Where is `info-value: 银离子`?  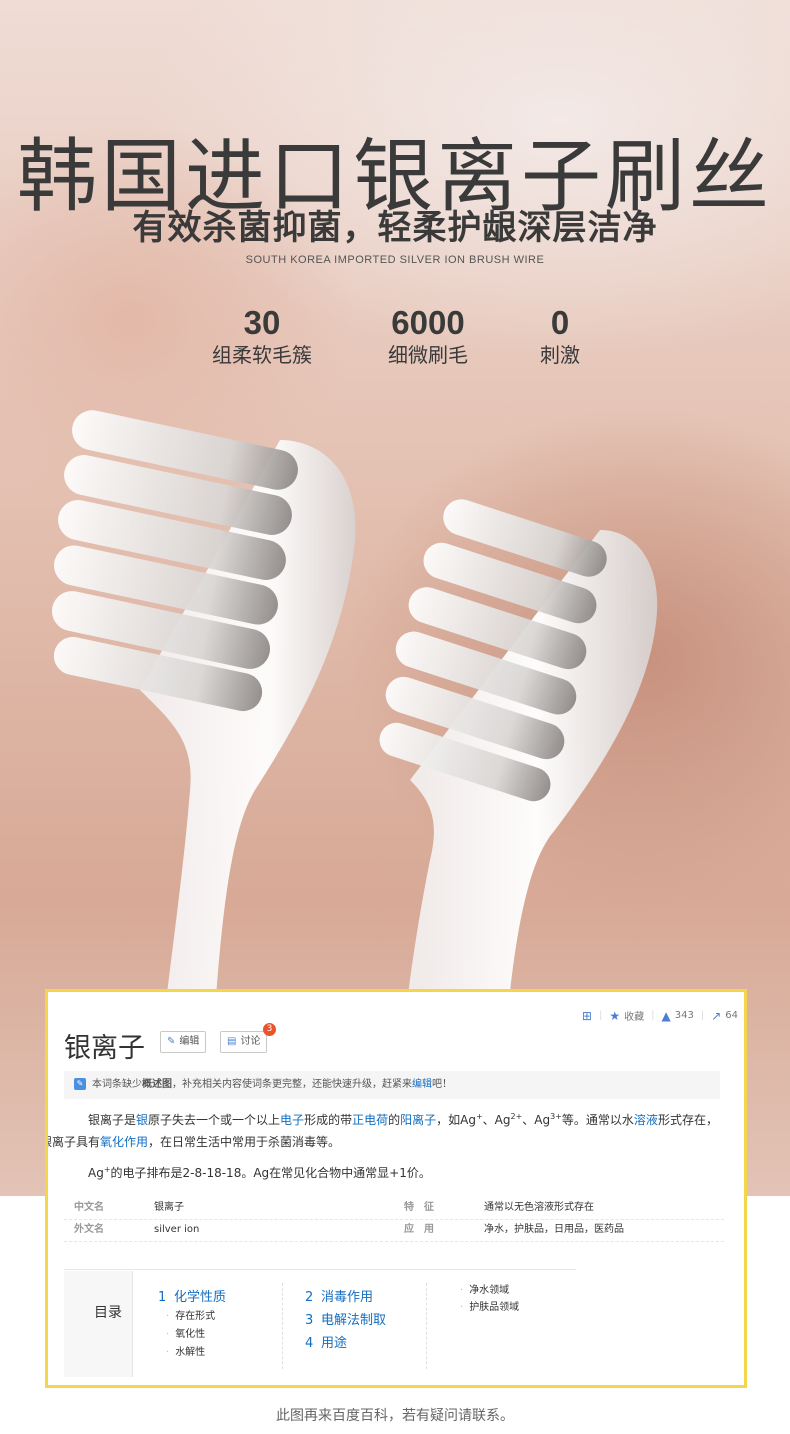
info-value: 银离子 is located at coordinates (169, 1207).